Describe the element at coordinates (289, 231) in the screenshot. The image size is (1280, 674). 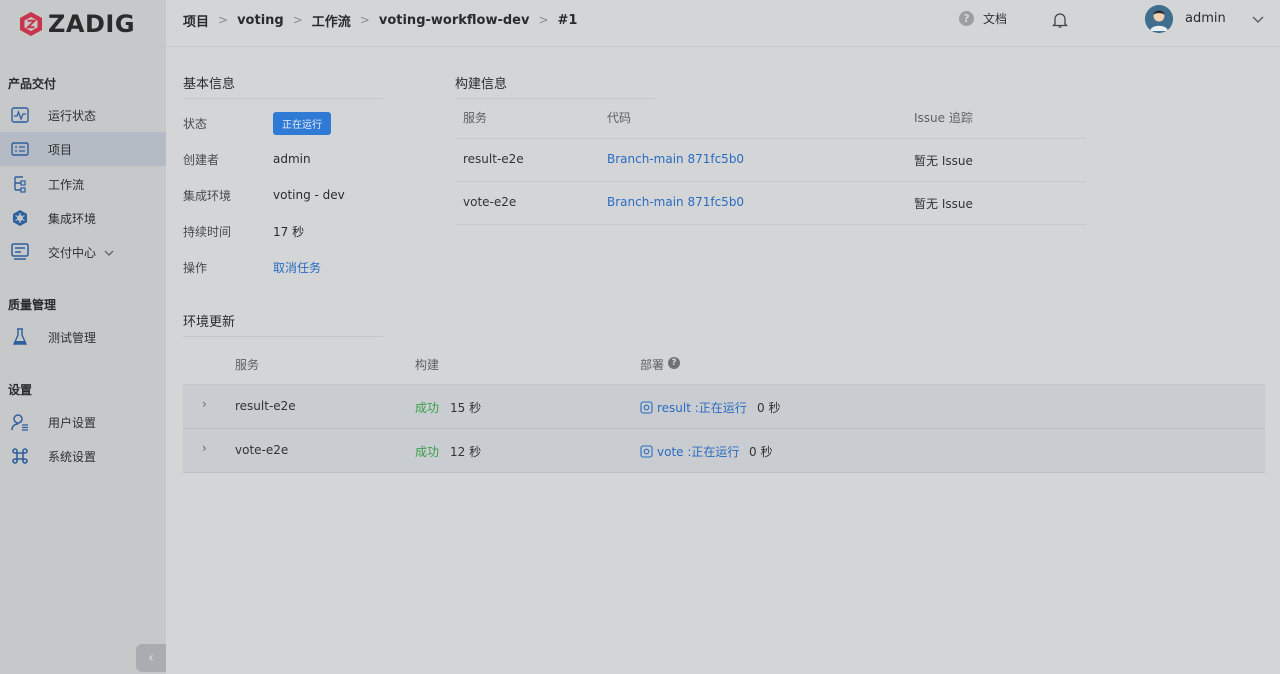
I see `duration-value: 17 秒` at that location.